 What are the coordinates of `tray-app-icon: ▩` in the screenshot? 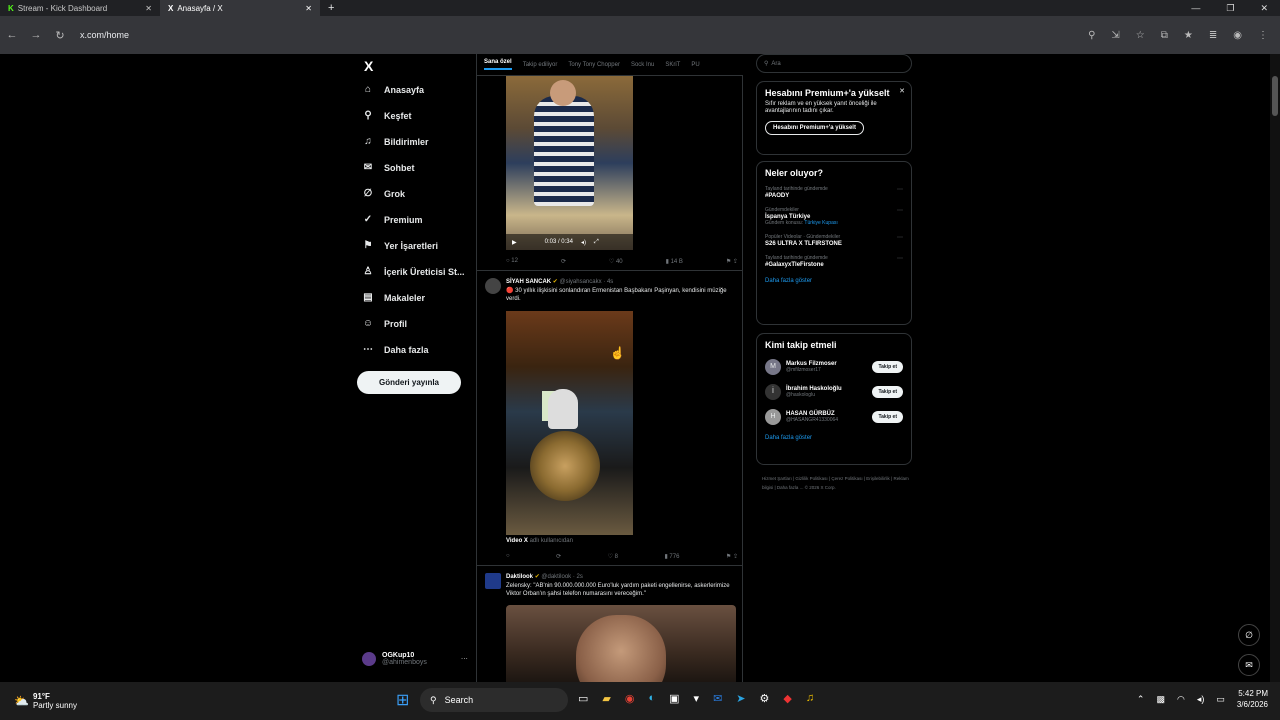 It's located at (1160, 699).